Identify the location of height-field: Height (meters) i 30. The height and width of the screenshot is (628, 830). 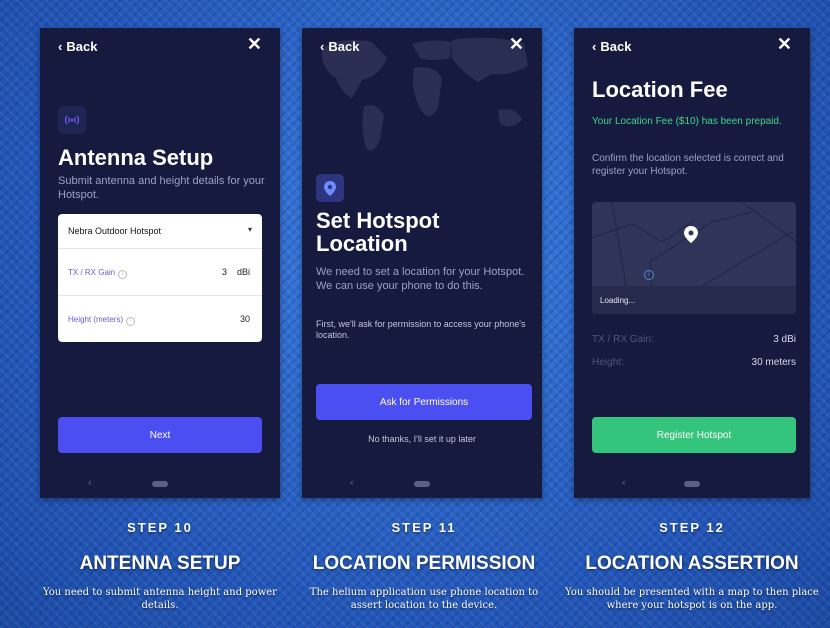
(160, 319).